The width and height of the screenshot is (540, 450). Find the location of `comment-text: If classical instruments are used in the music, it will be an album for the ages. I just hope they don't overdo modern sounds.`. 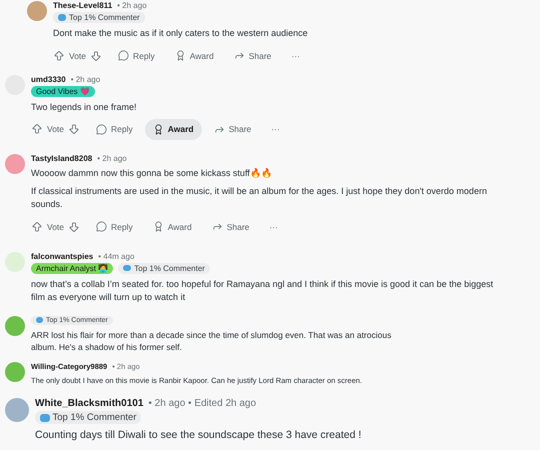

comment-text: If classical instruments are used in the music, it will be an album for the ages. I just hope they don't overdo modern sounds. is located at coordinates (259, 197).